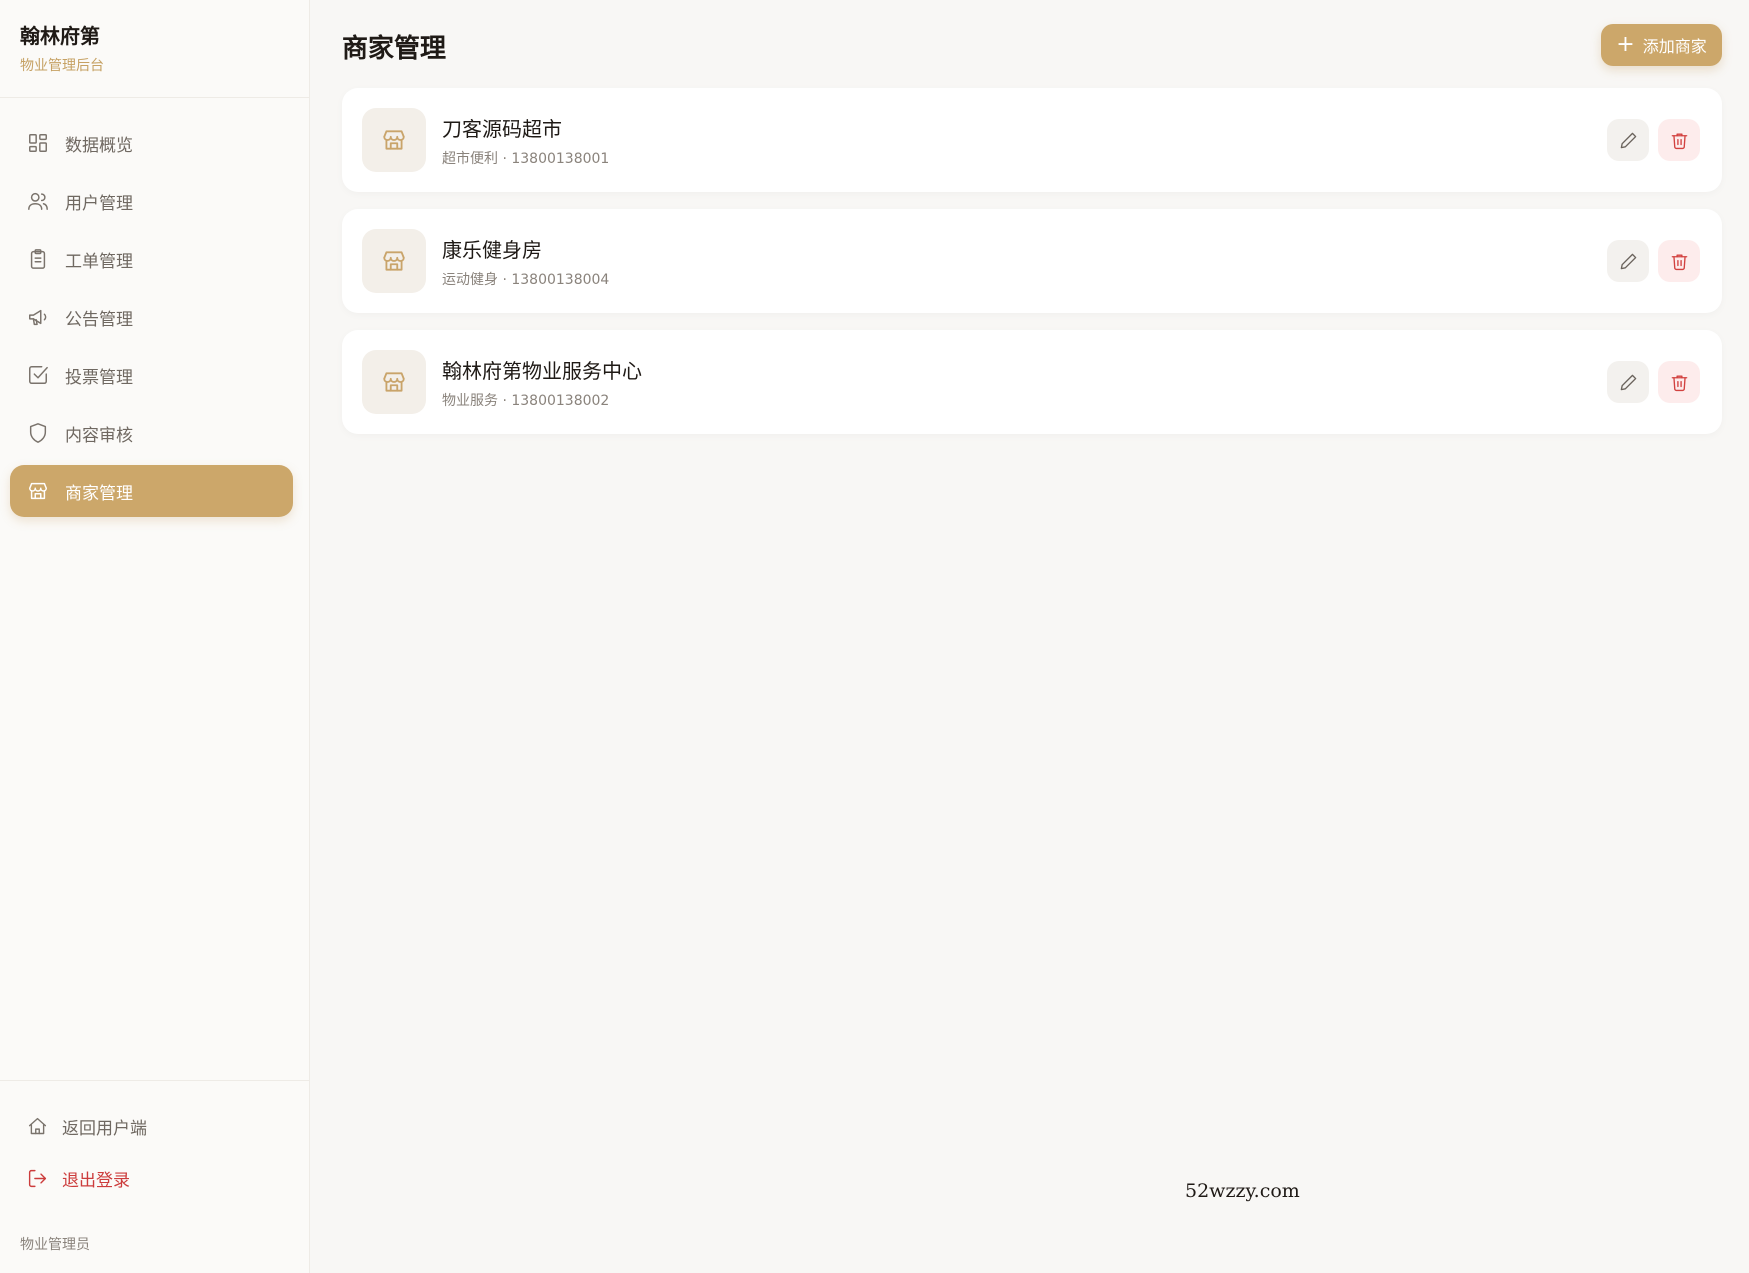 The width and height of the screenshot is (1749, 1273). Describe the element at coordinates (151, 317) in the screenshot. I see `sidebar-item-announcements: 公告管理` at that location.